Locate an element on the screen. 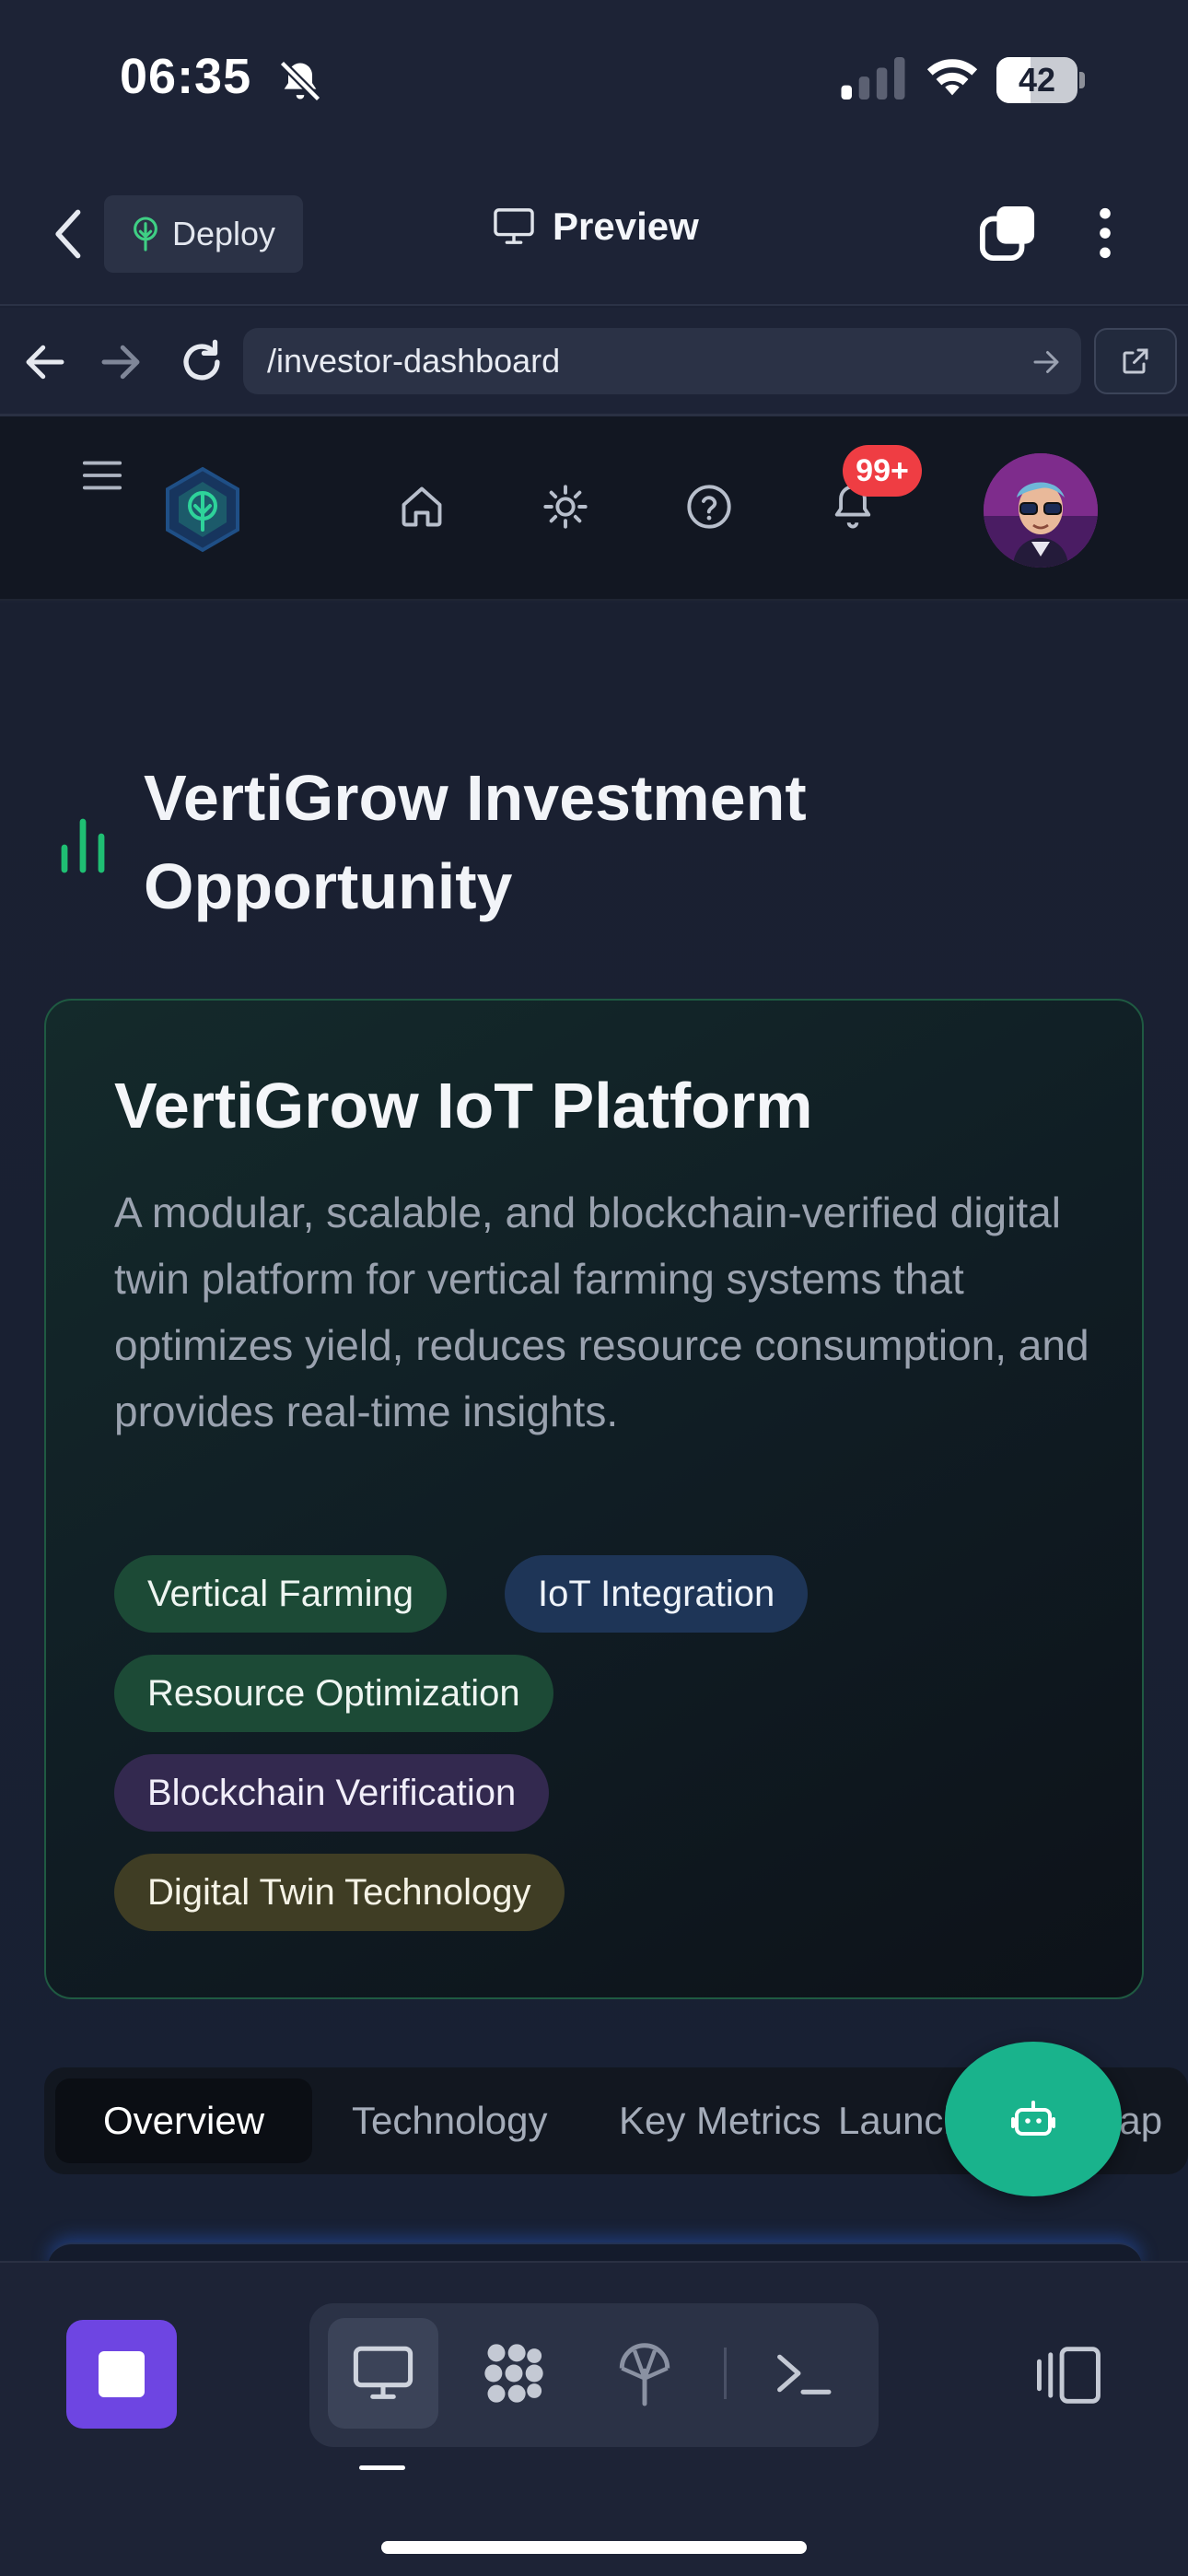 The height and width of the screenshot is (2576, 1188). toolbar-divider is located at coordinates (725, 2373).